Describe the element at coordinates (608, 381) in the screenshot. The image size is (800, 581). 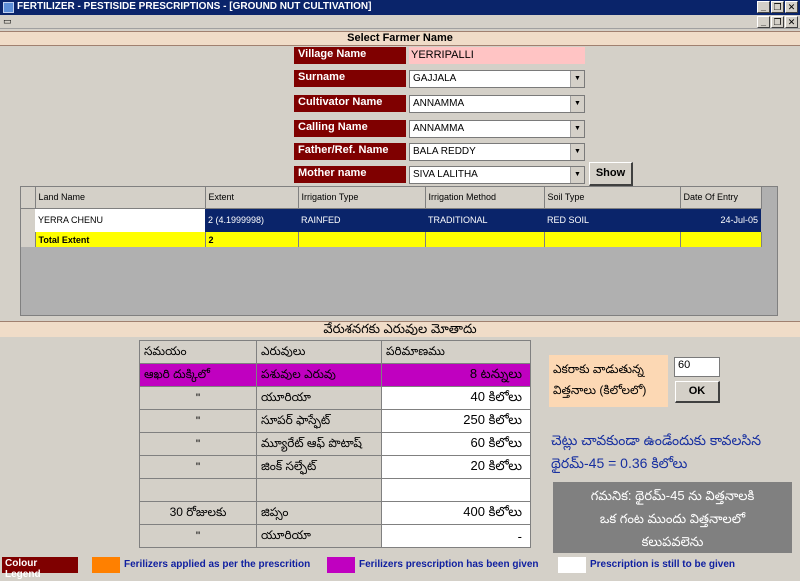
I see `seeds-per-acre-label: ఎకరాకు వాడుతున్న విత్తనాలు (కిలోలలో)` at that location.